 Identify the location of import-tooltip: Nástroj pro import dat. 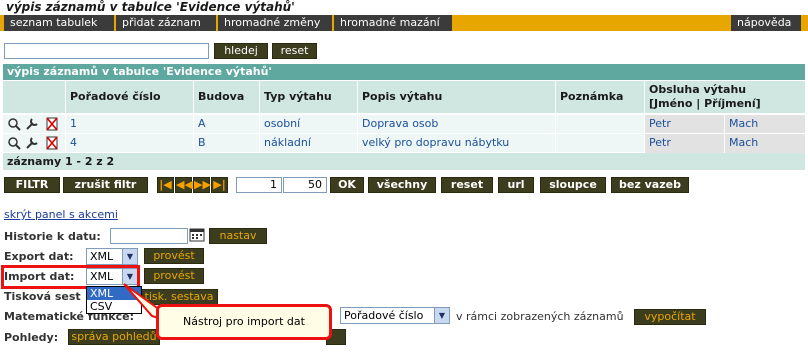
(244, 322).